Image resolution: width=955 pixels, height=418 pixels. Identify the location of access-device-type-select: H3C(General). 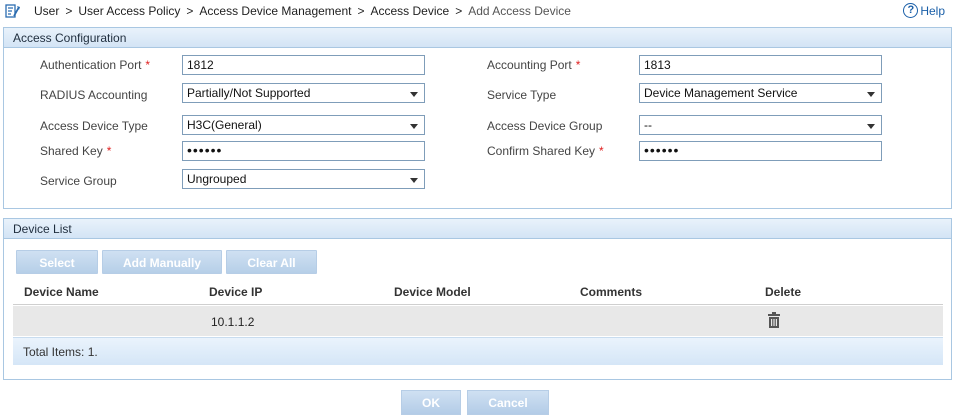
(303, 125).